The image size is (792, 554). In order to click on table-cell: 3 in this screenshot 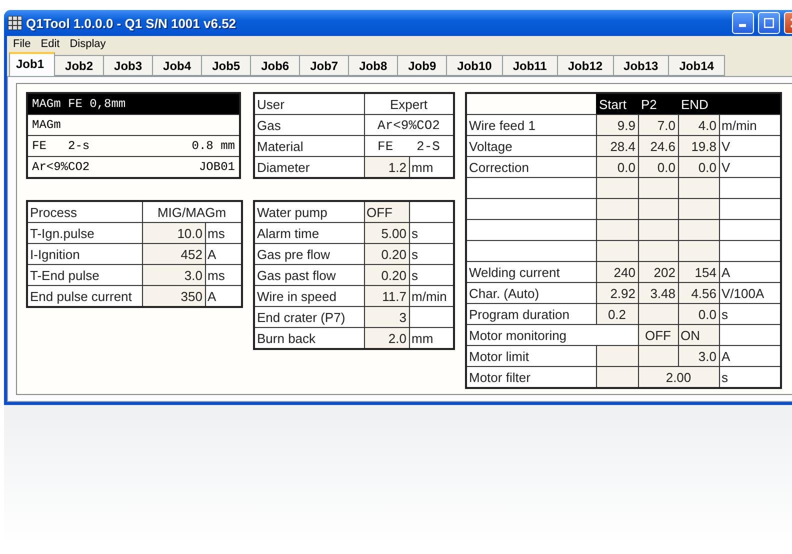, I will do `click(386, 317)`.